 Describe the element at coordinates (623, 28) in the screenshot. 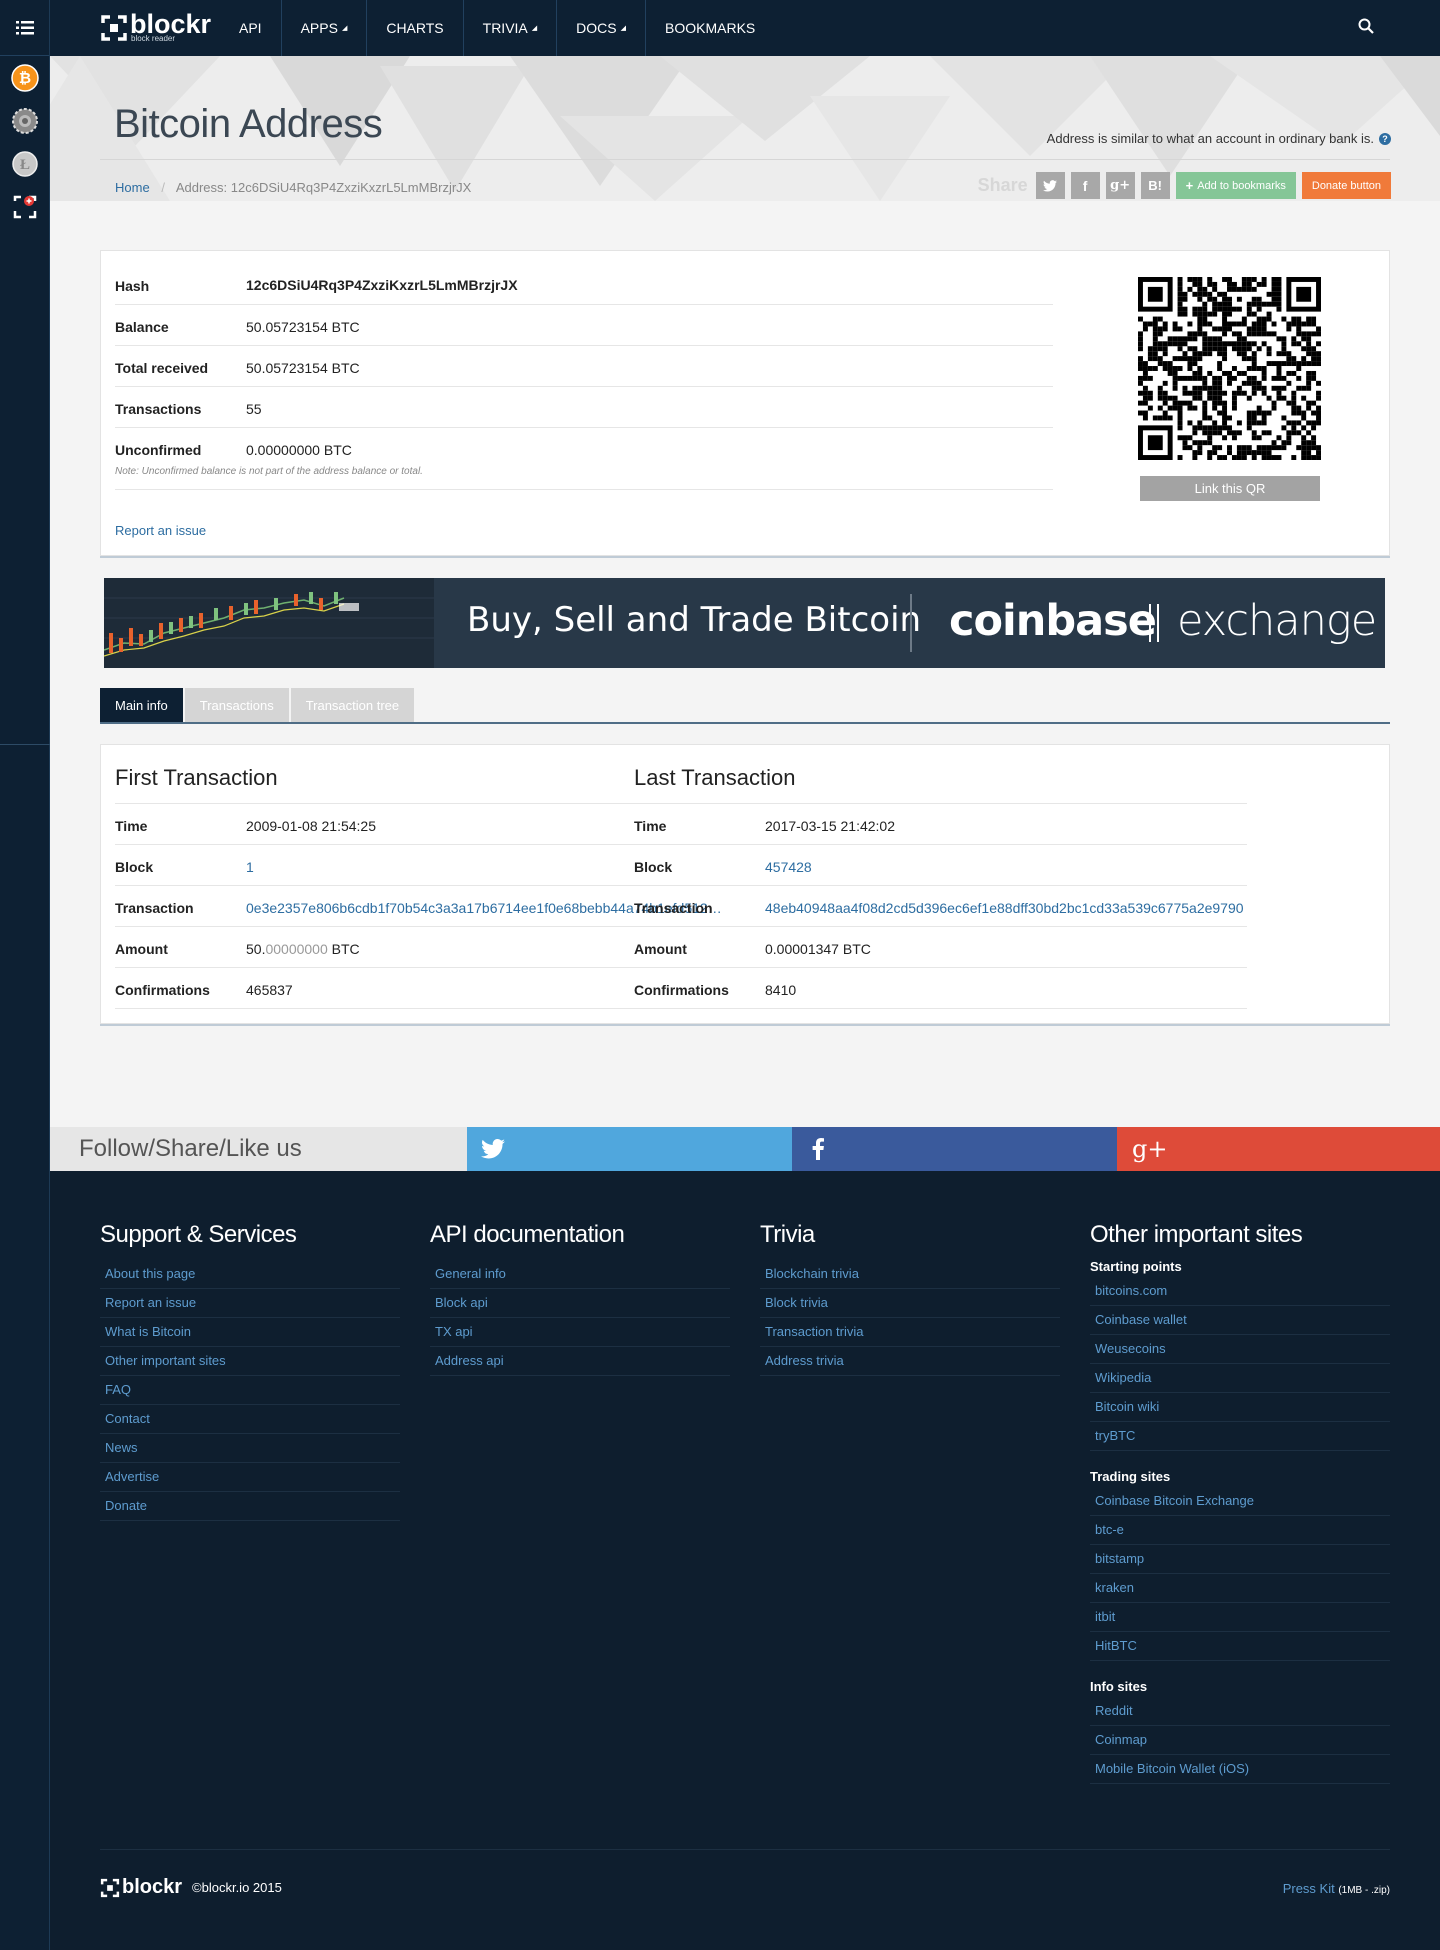

I see `caret-icon: ◢` at that location.